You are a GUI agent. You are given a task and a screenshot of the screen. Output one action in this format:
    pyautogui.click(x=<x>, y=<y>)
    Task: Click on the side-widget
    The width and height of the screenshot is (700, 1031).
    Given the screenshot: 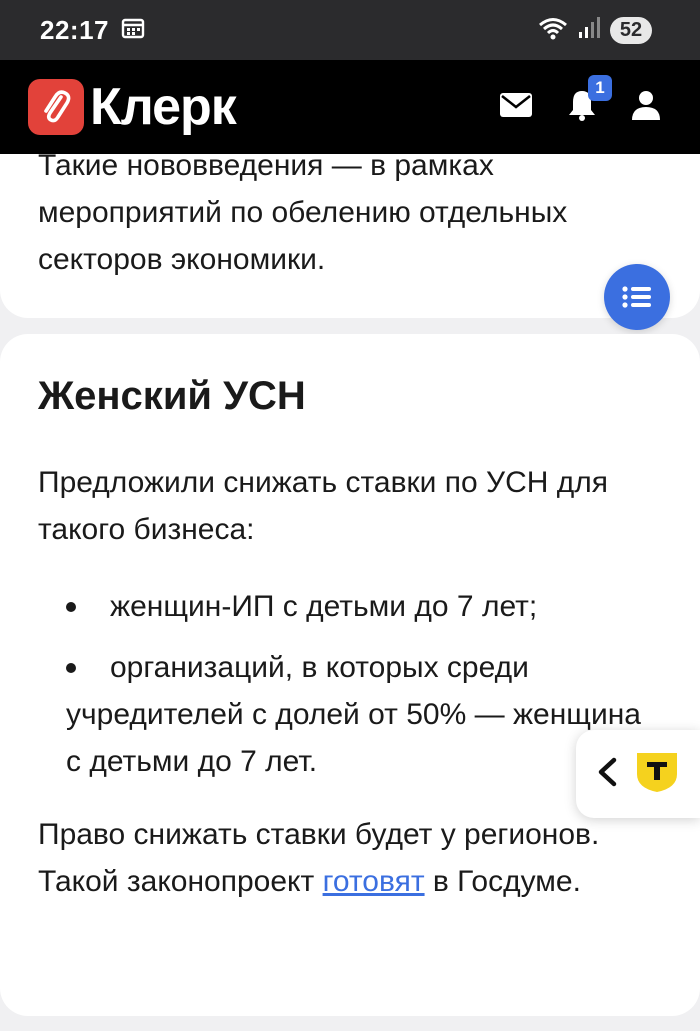 What is the action you would take?
    pyautogui.click(x=638, y=774)
    